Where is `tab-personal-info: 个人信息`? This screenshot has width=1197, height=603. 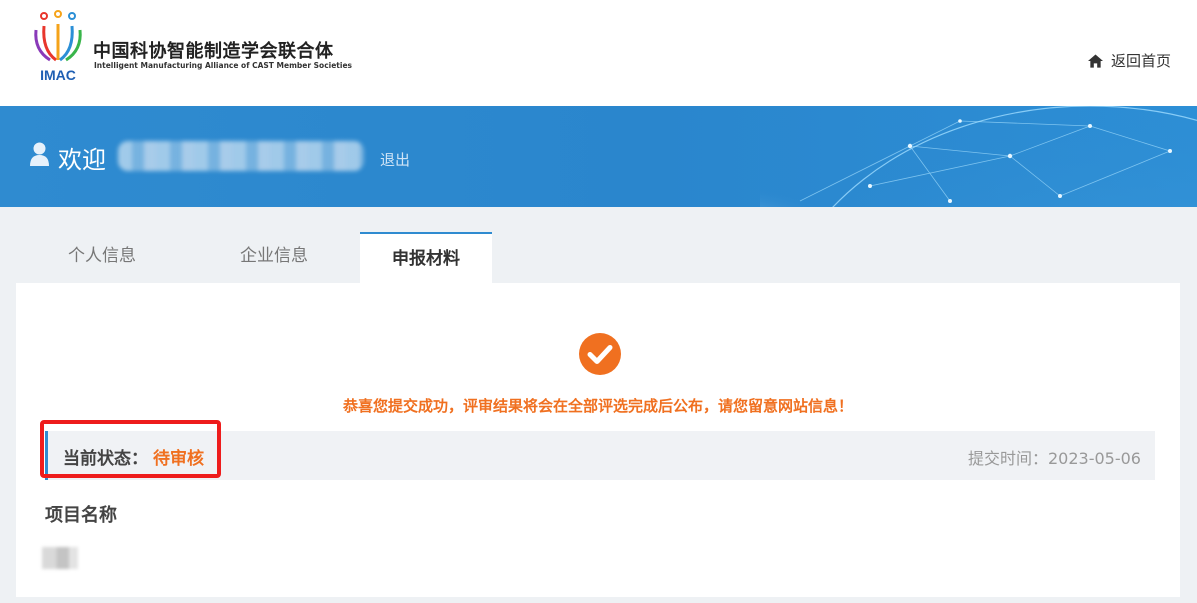
tab-personal-info: 个人信息 is located at coordinates (102, 257).